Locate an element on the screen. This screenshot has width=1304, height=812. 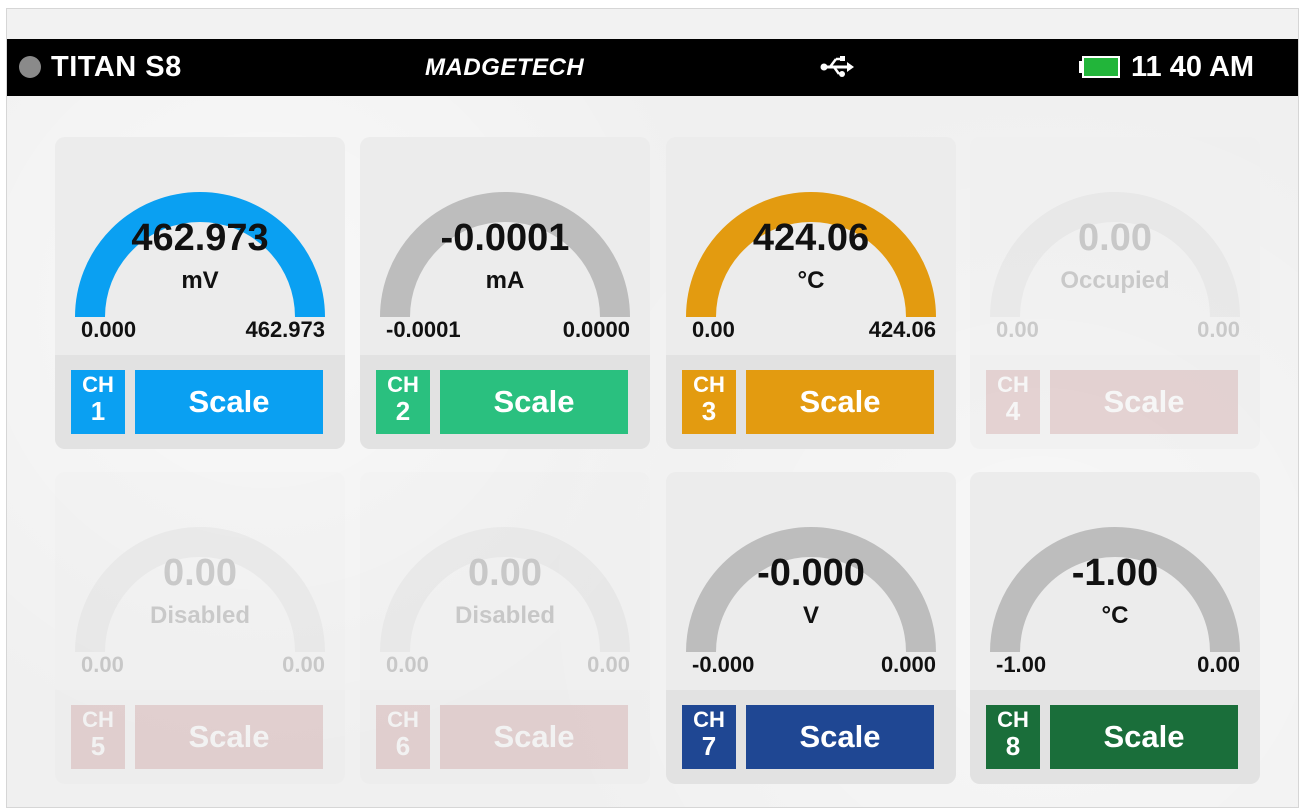
channel-tile-7: -0.000 V -0.000 0.000 CH 7 Scale is located at coordinates (811, 628).